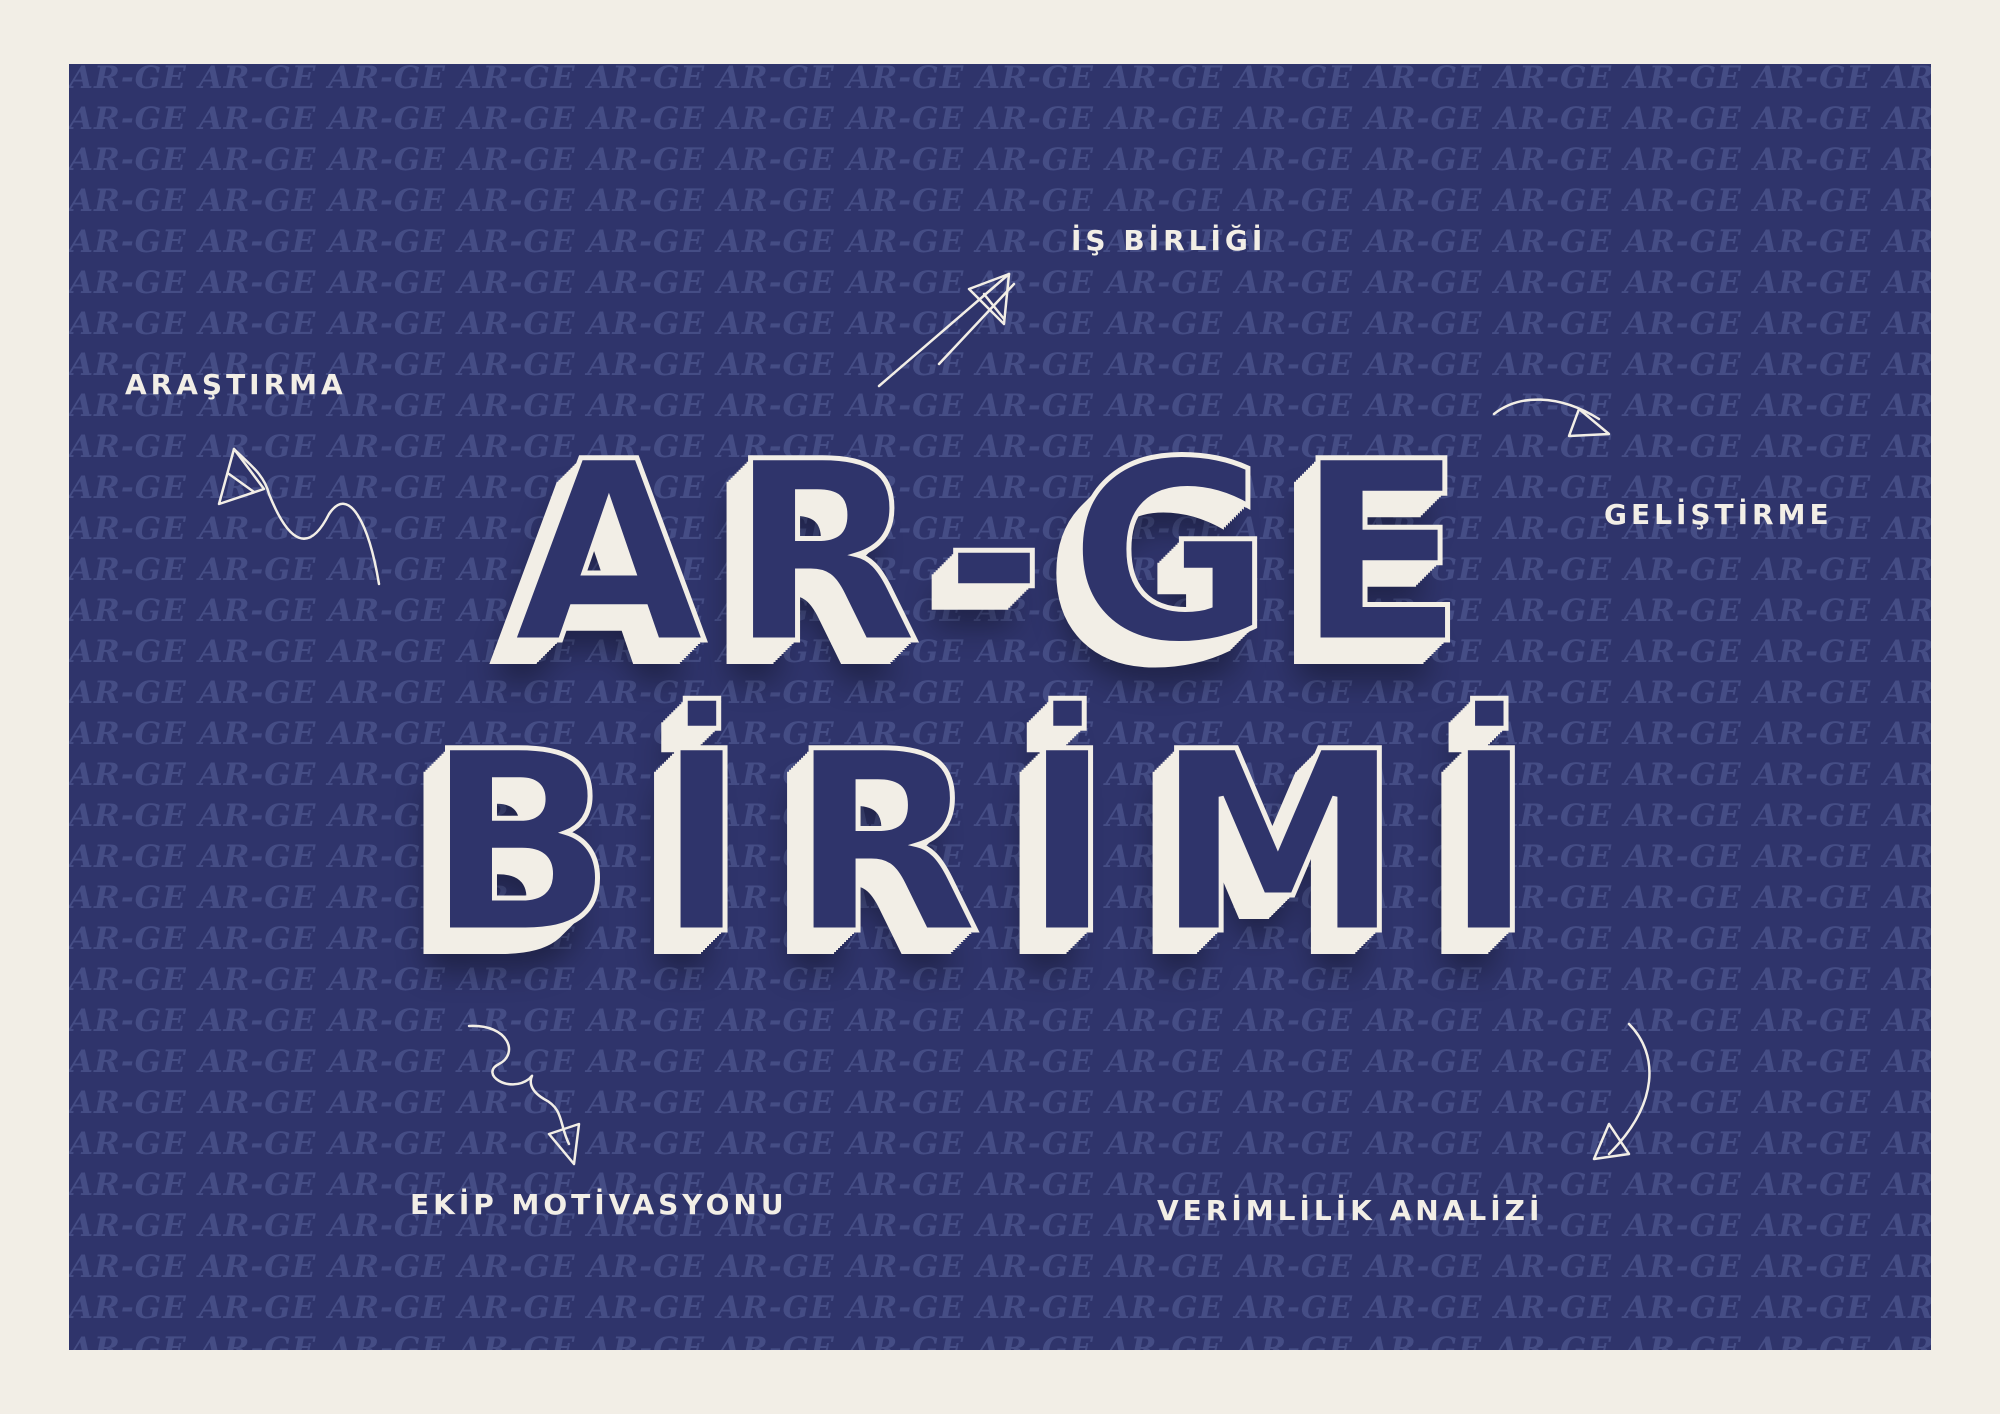 The height and width of the screenshot is (1414, 2000). What do you see at coordinates (299, 516) in the screenshot?
I see `arrow-icon-left` at bounding box center [299, 516].